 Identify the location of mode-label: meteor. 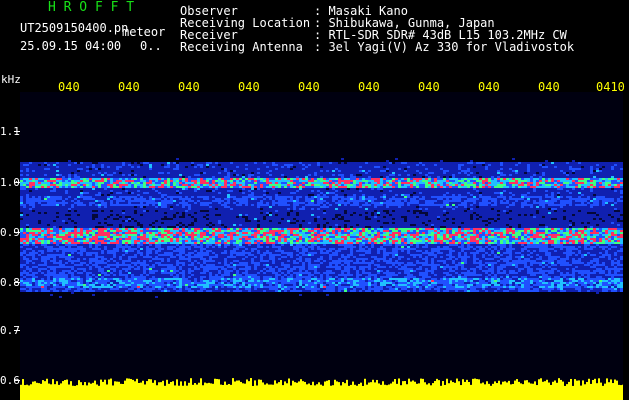
(144, 32).